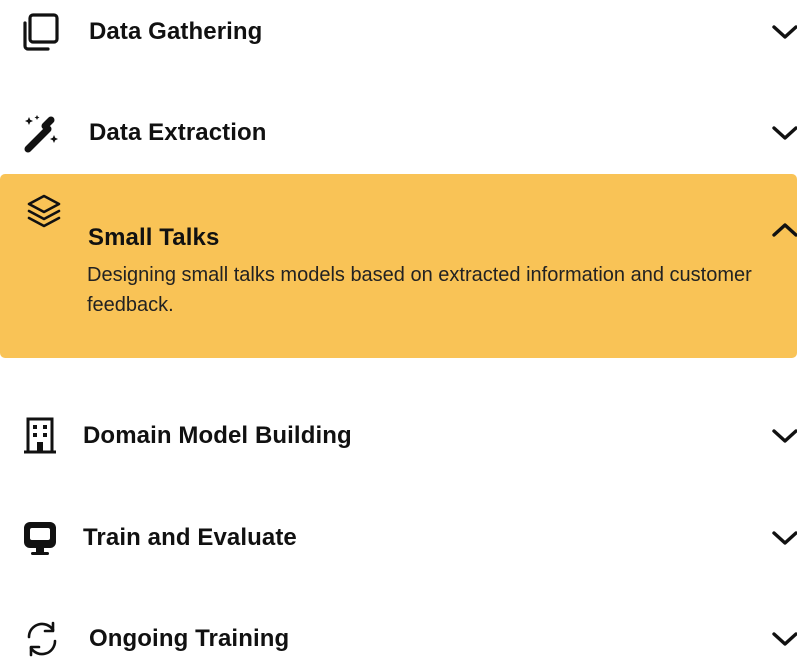  I want to click on accordion-title: Small Talks, so click(154, 237).